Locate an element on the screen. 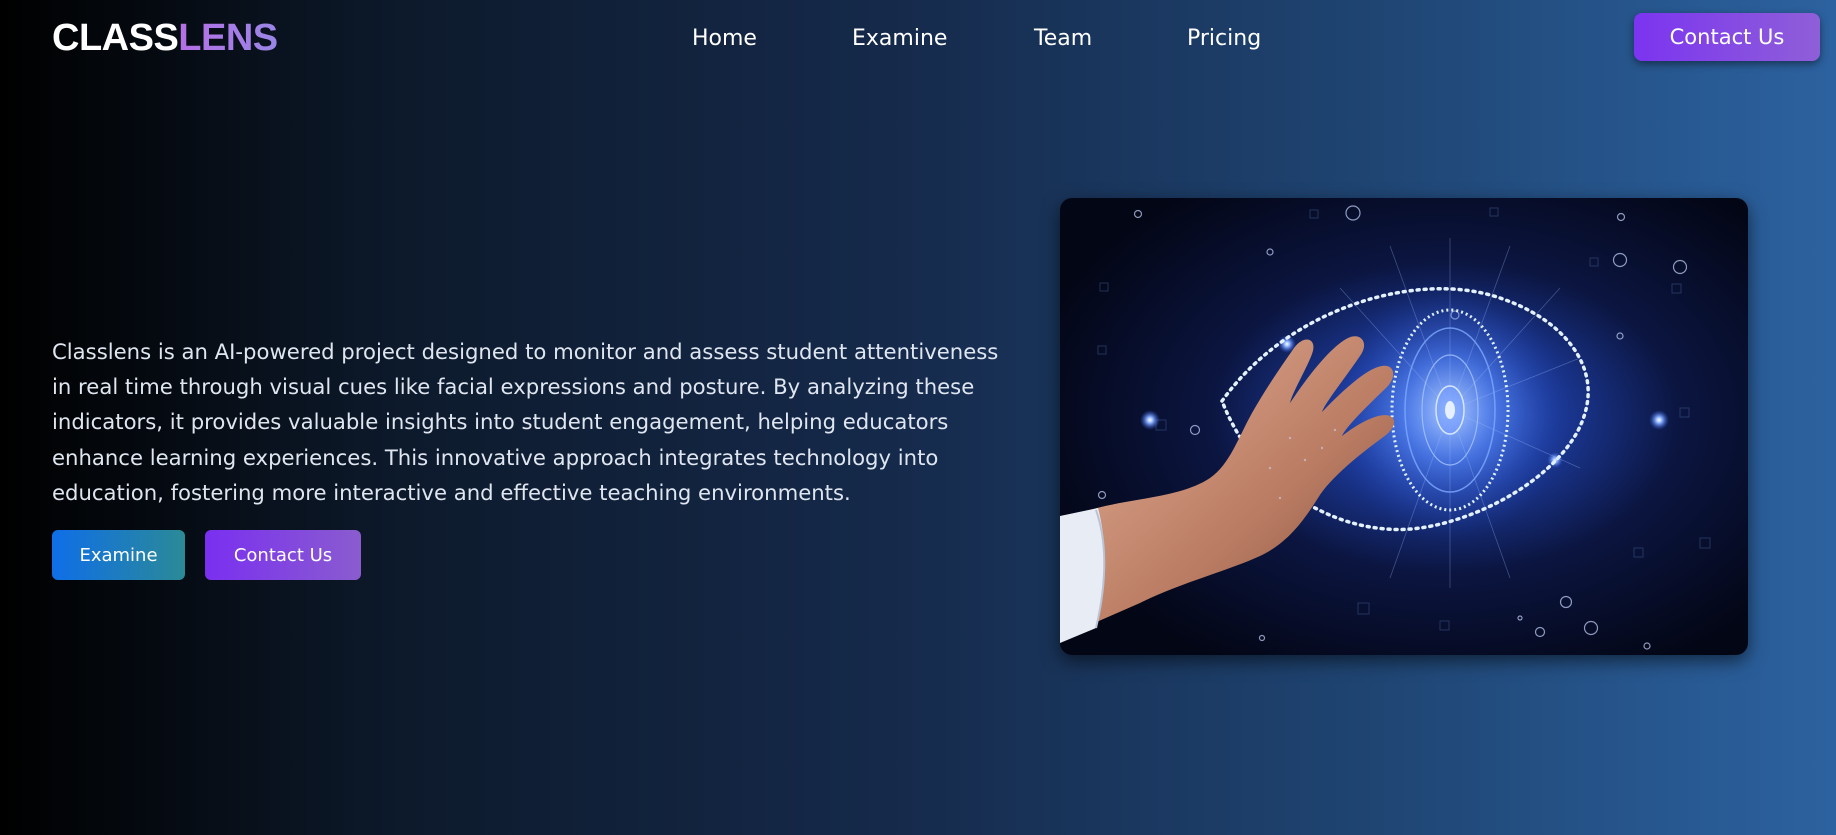 The width and height of the screenshot is (1836, 835). nav-link-home: Home is located at coordinates (724, 39).